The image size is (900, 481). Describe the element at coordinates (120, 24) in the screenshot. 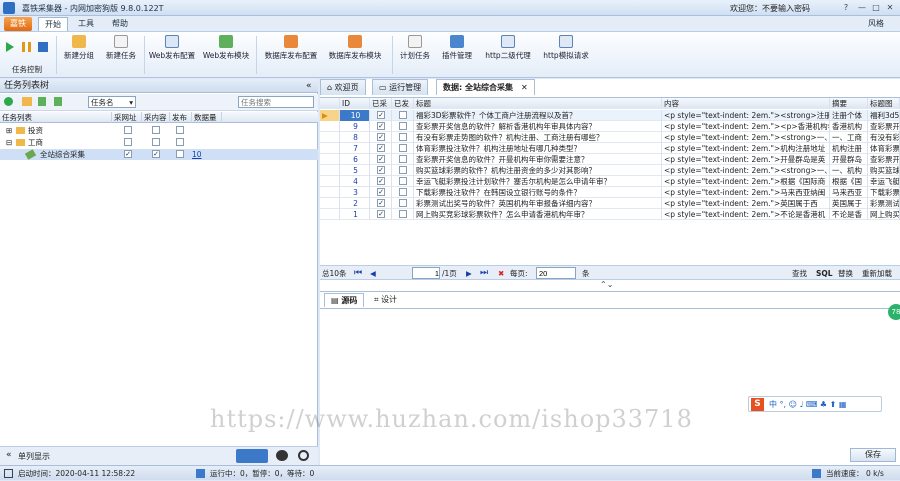

I see `tab-help: 帮助` at that location.